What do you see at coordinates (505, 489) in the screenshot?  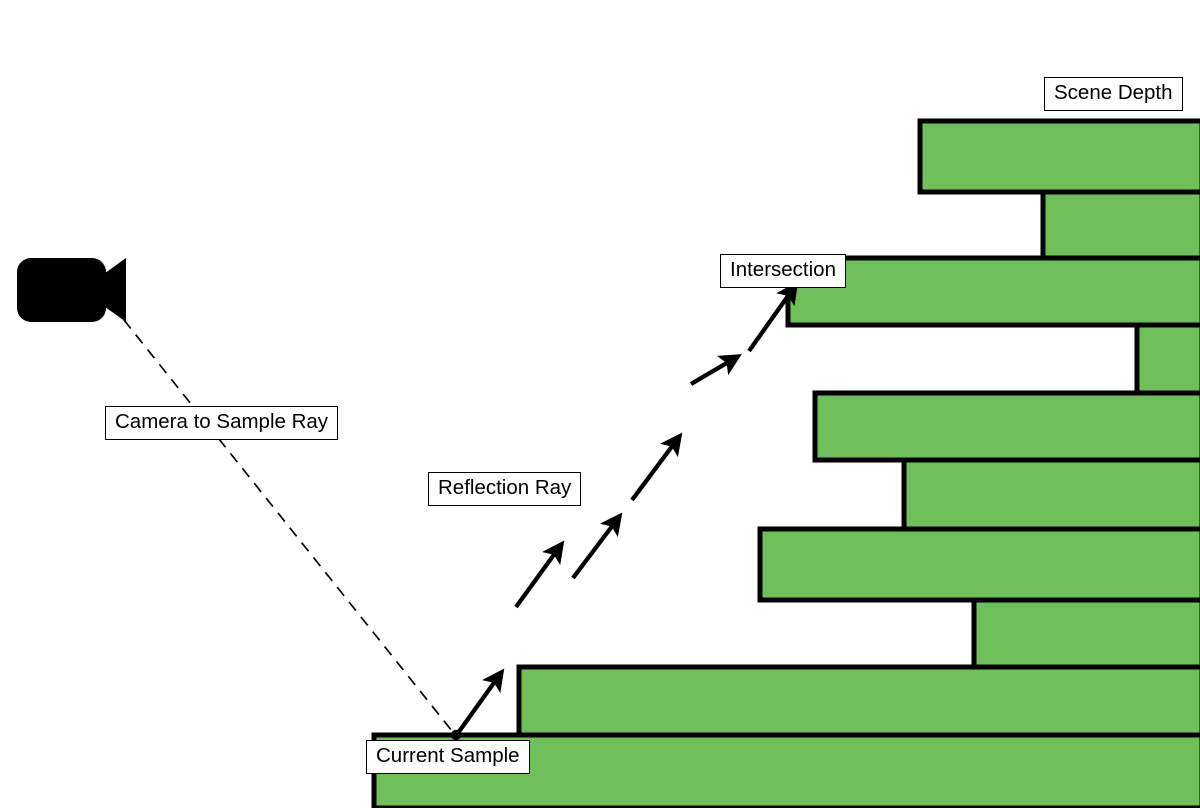 I see `reflection-ray-label: Reflection Ray` at bounding box center [505, 489].